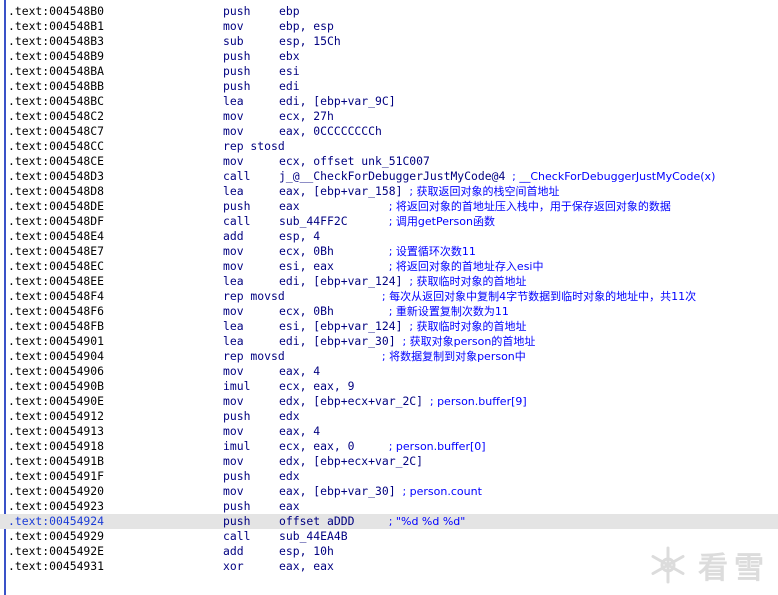 This screenshot has height=595, width=778. I want to click on address-label: .text:004548F6, so click(56, 311).